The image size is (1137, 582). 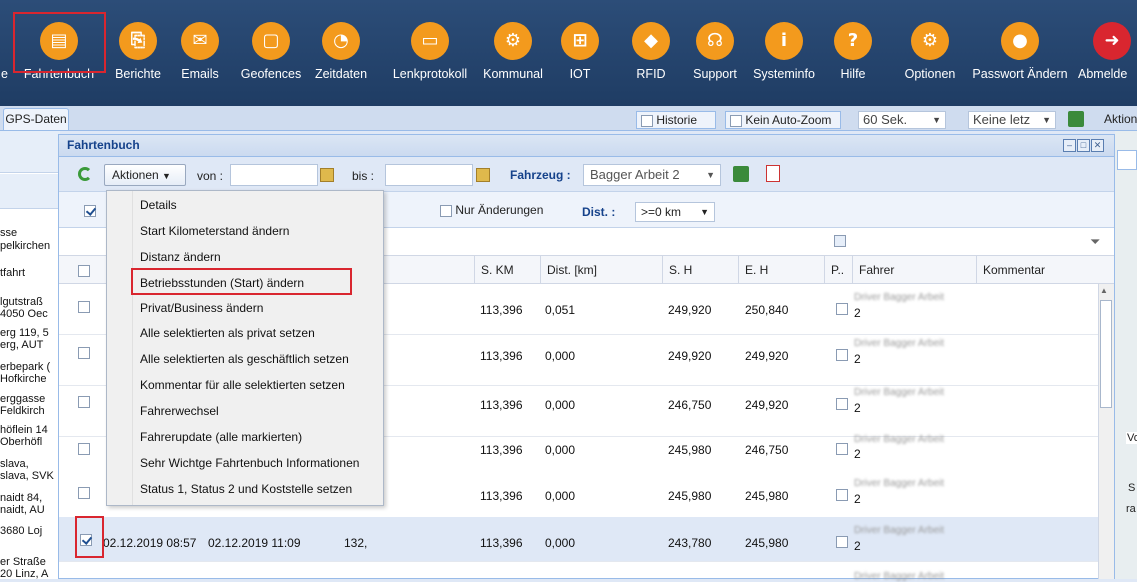 I want to click on cell-eh: 250,840, so click(x=767, y=310).